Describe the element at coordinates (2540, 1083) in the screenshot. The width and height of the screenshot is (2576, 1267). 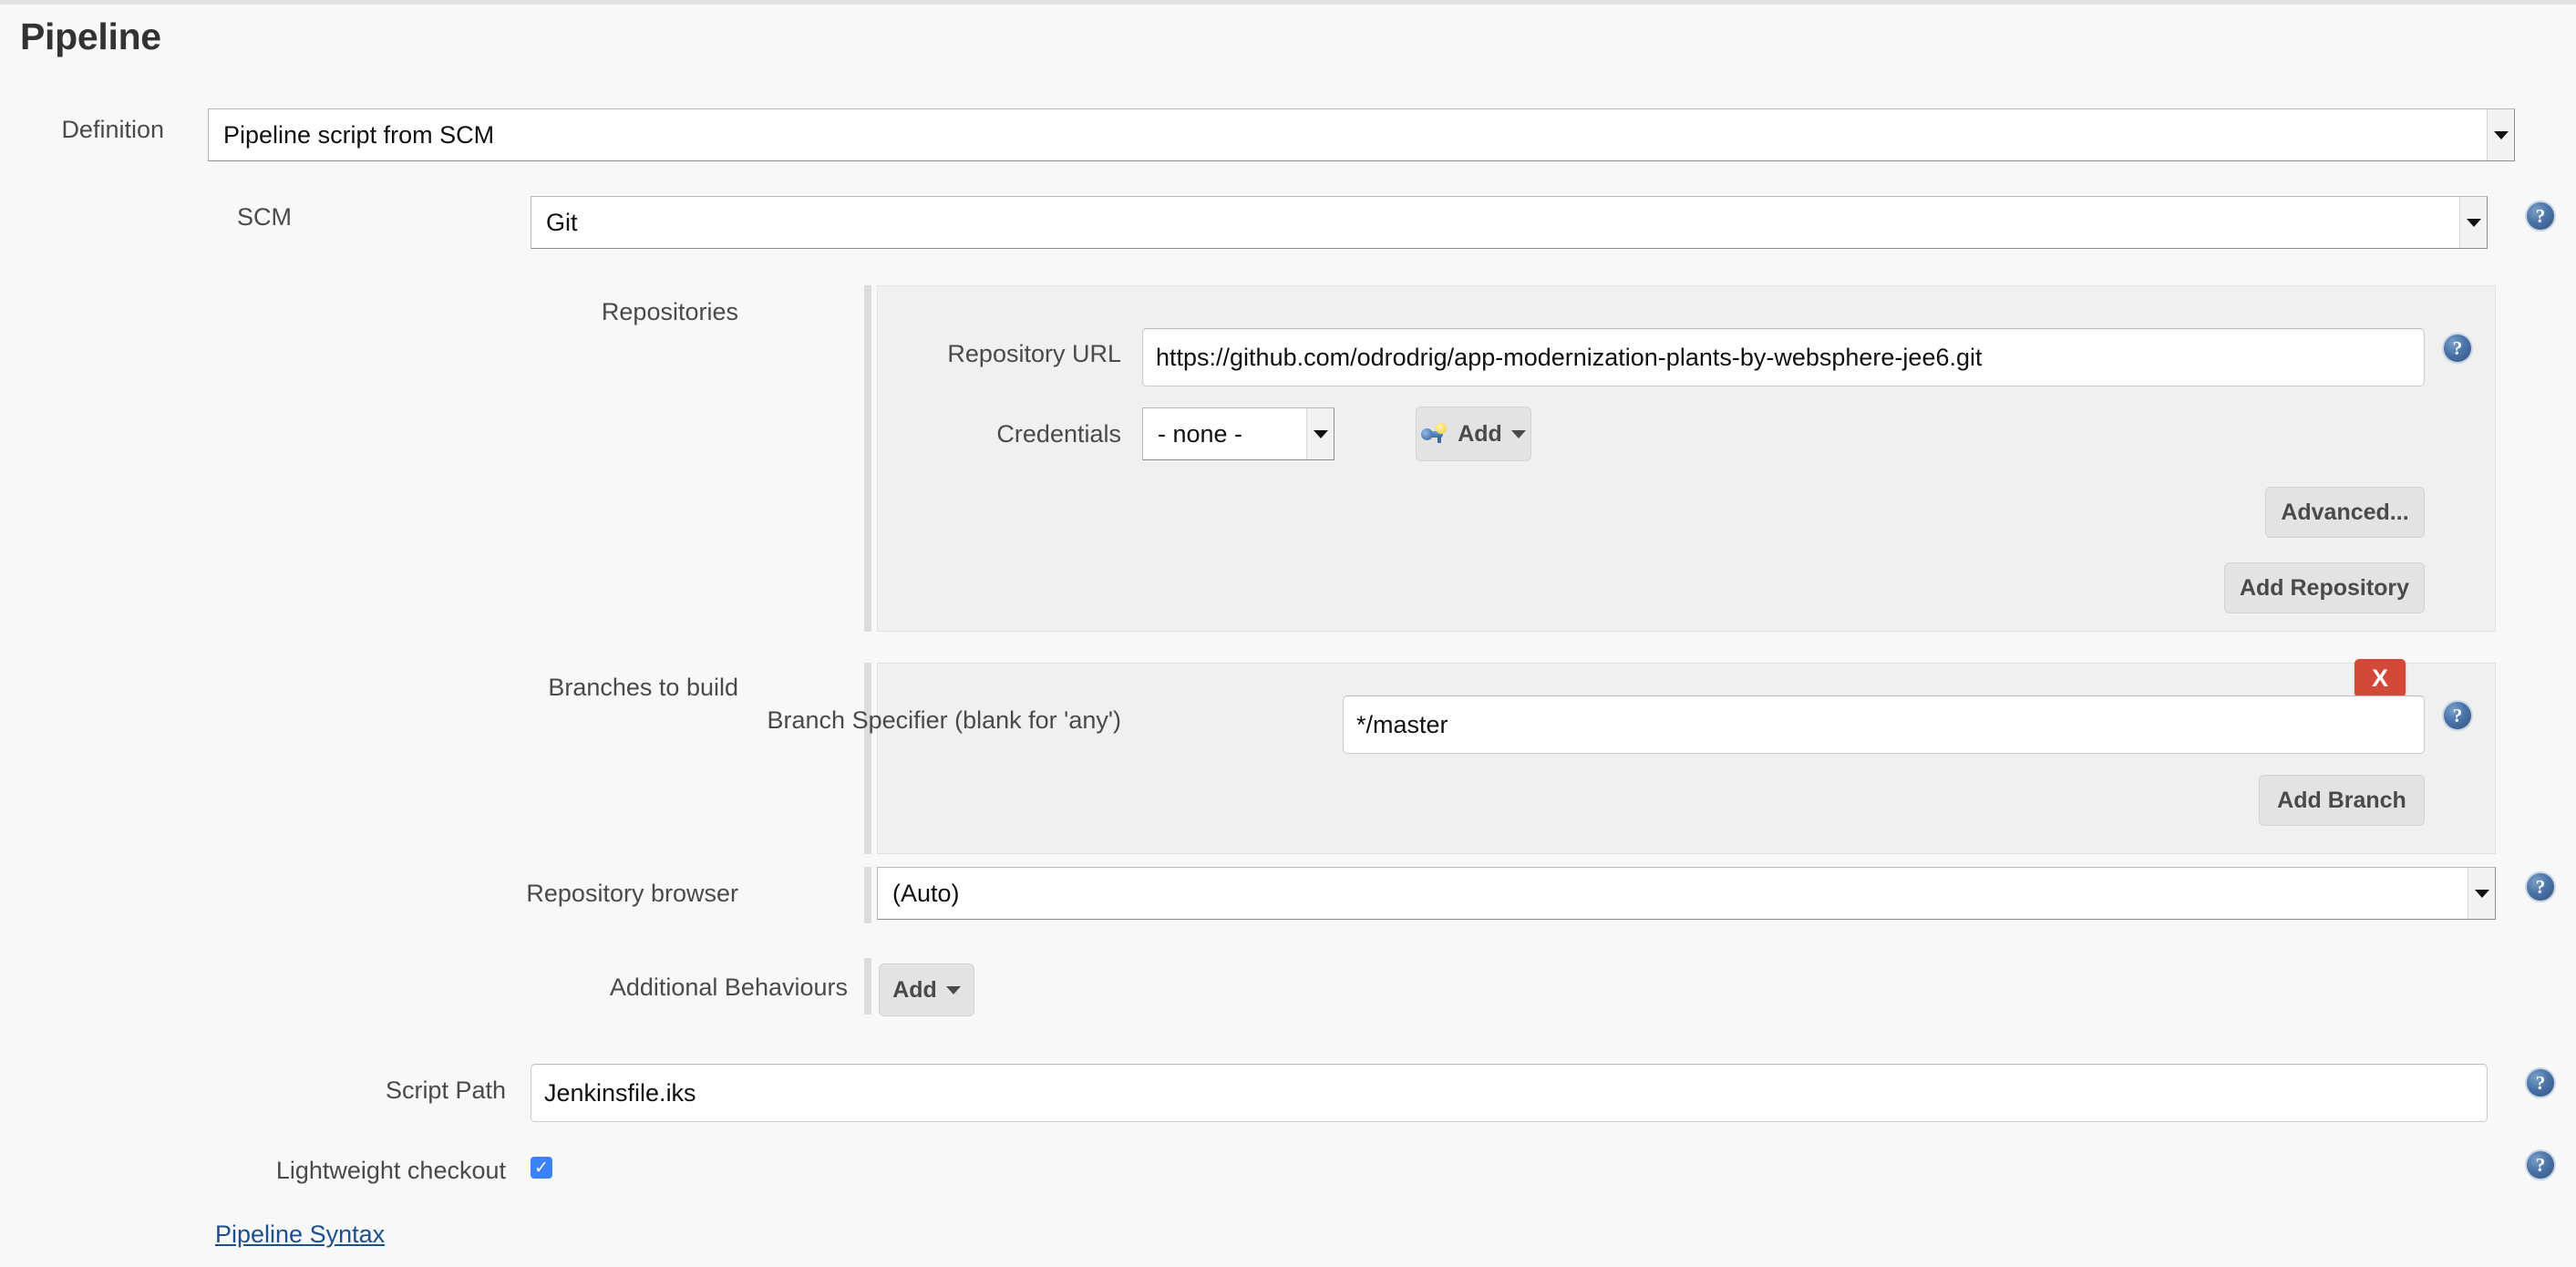
I see `help-icon-script-path: ?` at that location.